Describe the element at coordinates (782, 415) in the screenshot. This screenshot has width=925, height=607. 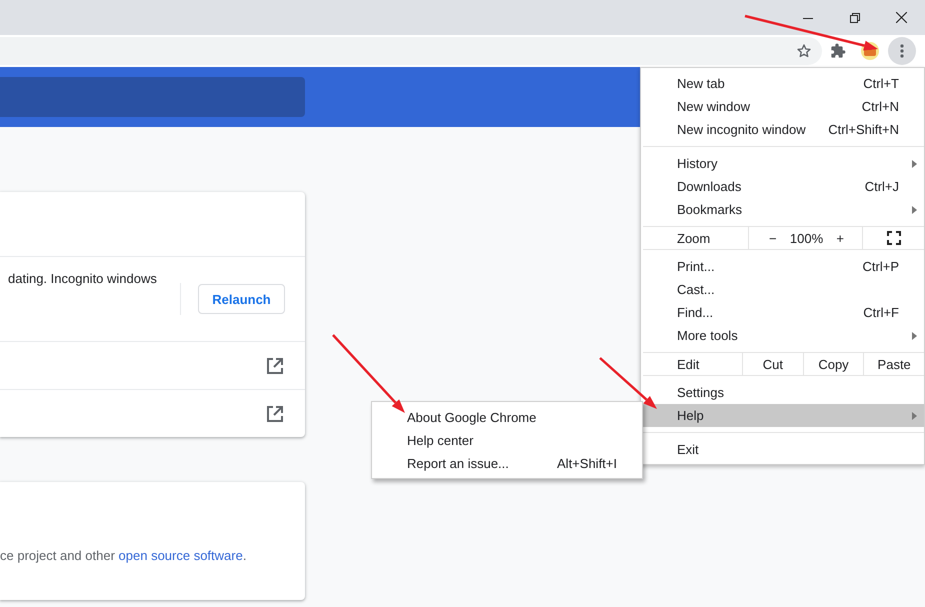
I see `menu-item: Help` at that location.